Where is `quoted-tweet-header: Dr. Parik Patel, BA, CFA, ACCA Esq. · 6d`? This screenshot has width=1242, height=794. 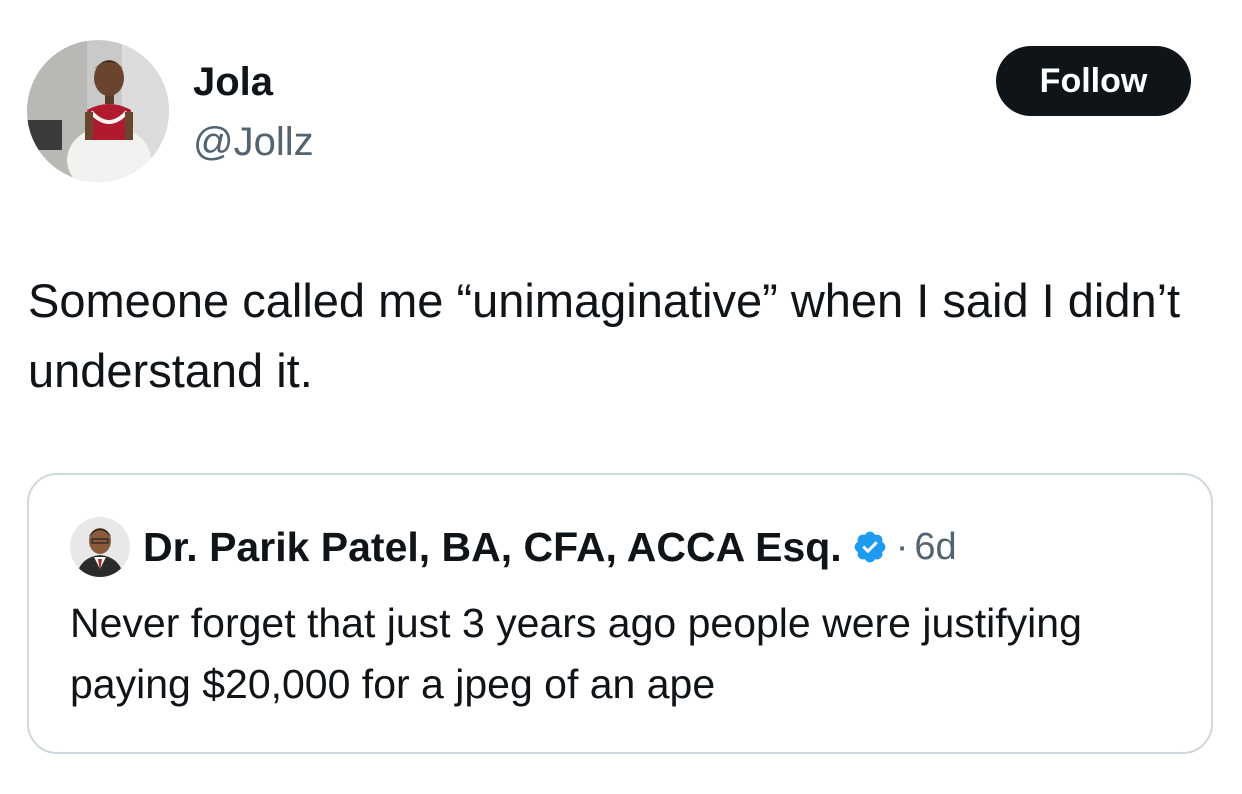 quoted-tweet-header: Dr. Parik Patel, BA, CFA, ACCA Esq. · 6d is located at coordinates (550, 547).